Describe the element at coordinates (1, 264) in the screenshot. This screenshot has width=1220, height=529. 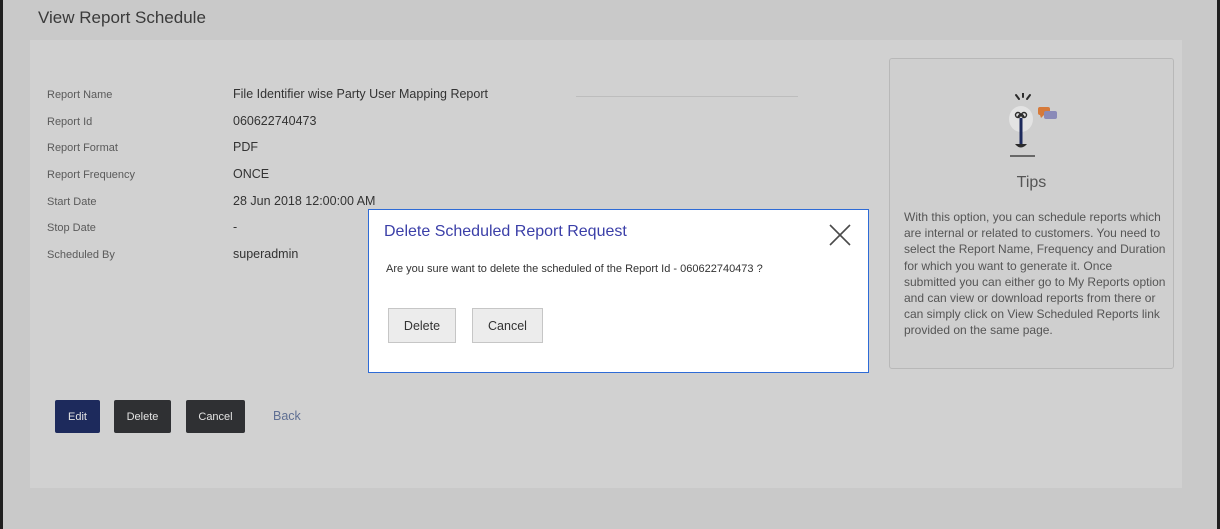
I see `window-frame-left` at that location.